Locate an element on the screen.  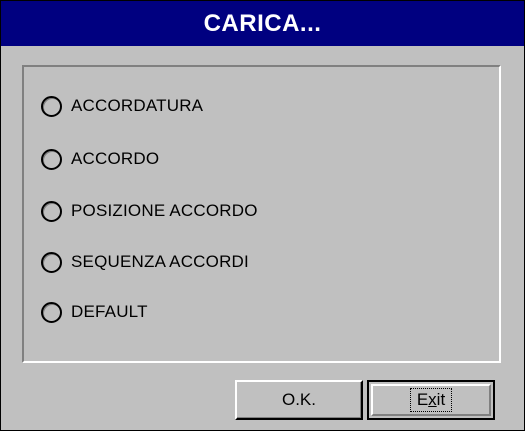
exit-button-face: Exit is located at coordinates (431, 400).